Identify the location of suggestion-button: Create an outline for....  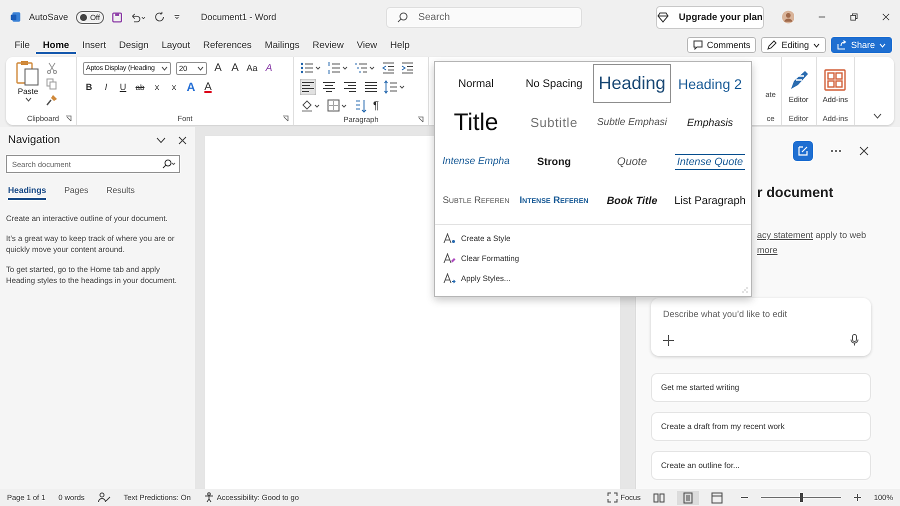
(761, 465).